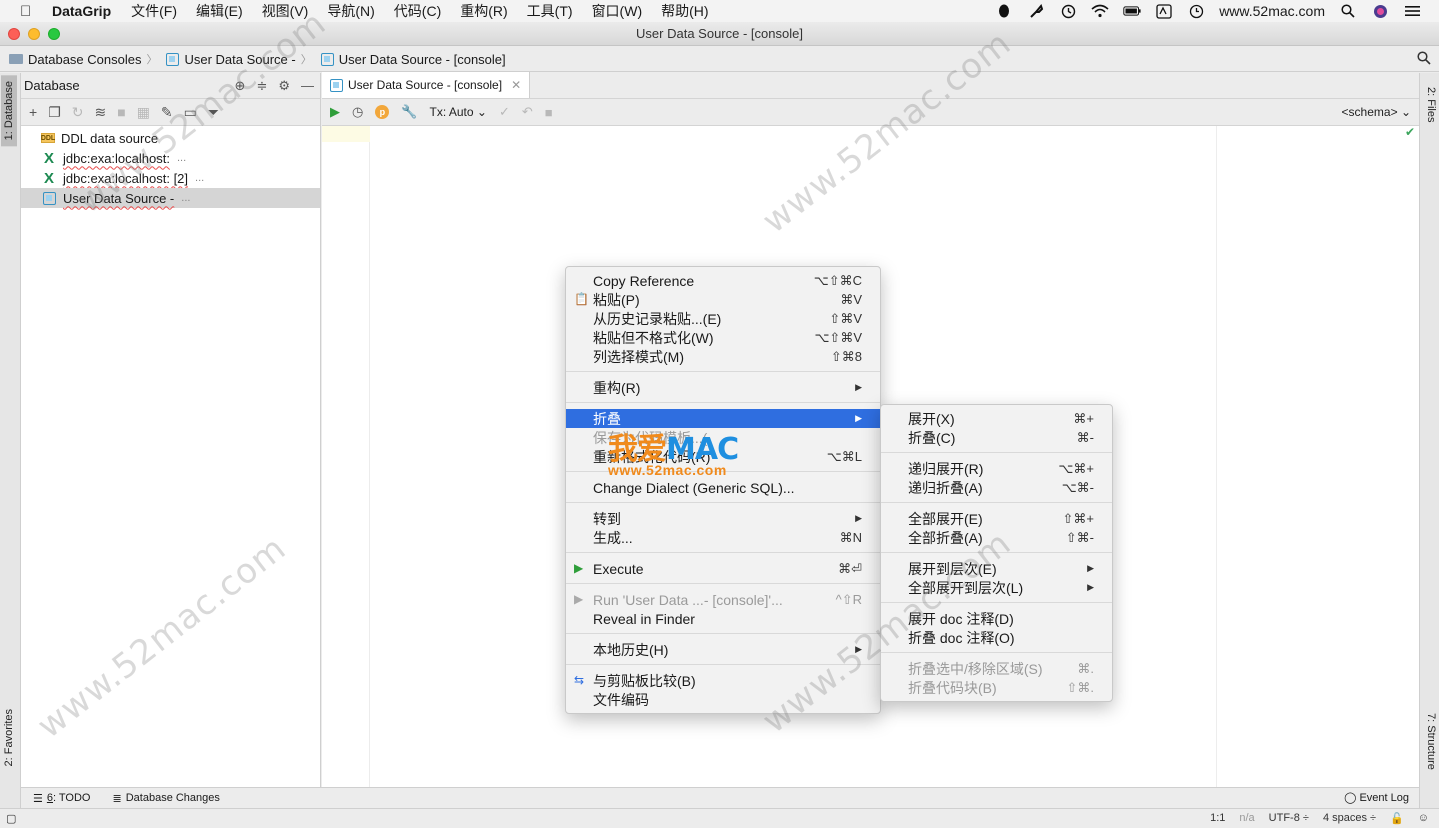 This screenshot has width=1439, height=828. Describe the element at coordinates (527, 112) in the screenshot. I see `rollback-icon: ↶` at that location.